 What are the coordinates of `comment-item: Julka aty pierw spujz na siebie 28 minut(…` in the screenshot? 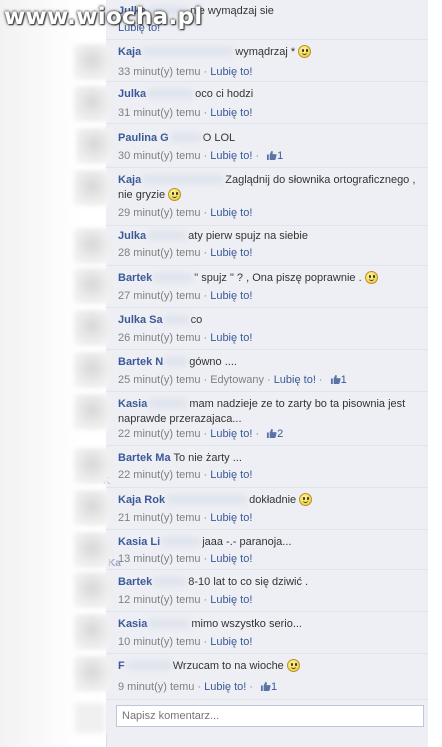 It's located at (267, 246).